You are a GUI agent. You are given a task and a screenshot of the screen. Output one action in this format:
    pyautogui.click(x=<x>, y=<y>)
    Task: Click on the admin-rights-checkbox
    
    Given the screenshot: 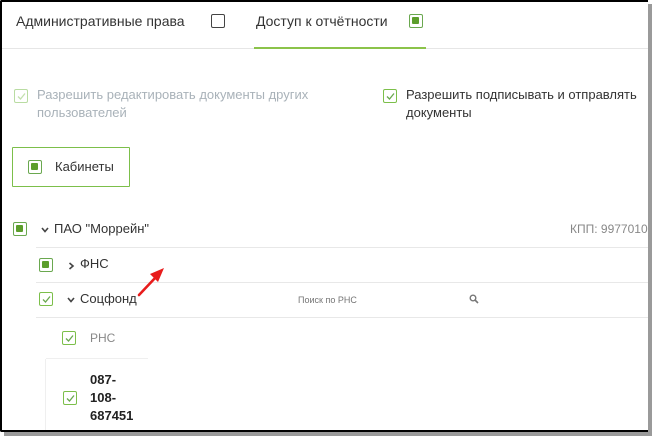 What is the action you would take?
    pyautogui.click(x=218, y=21)
    